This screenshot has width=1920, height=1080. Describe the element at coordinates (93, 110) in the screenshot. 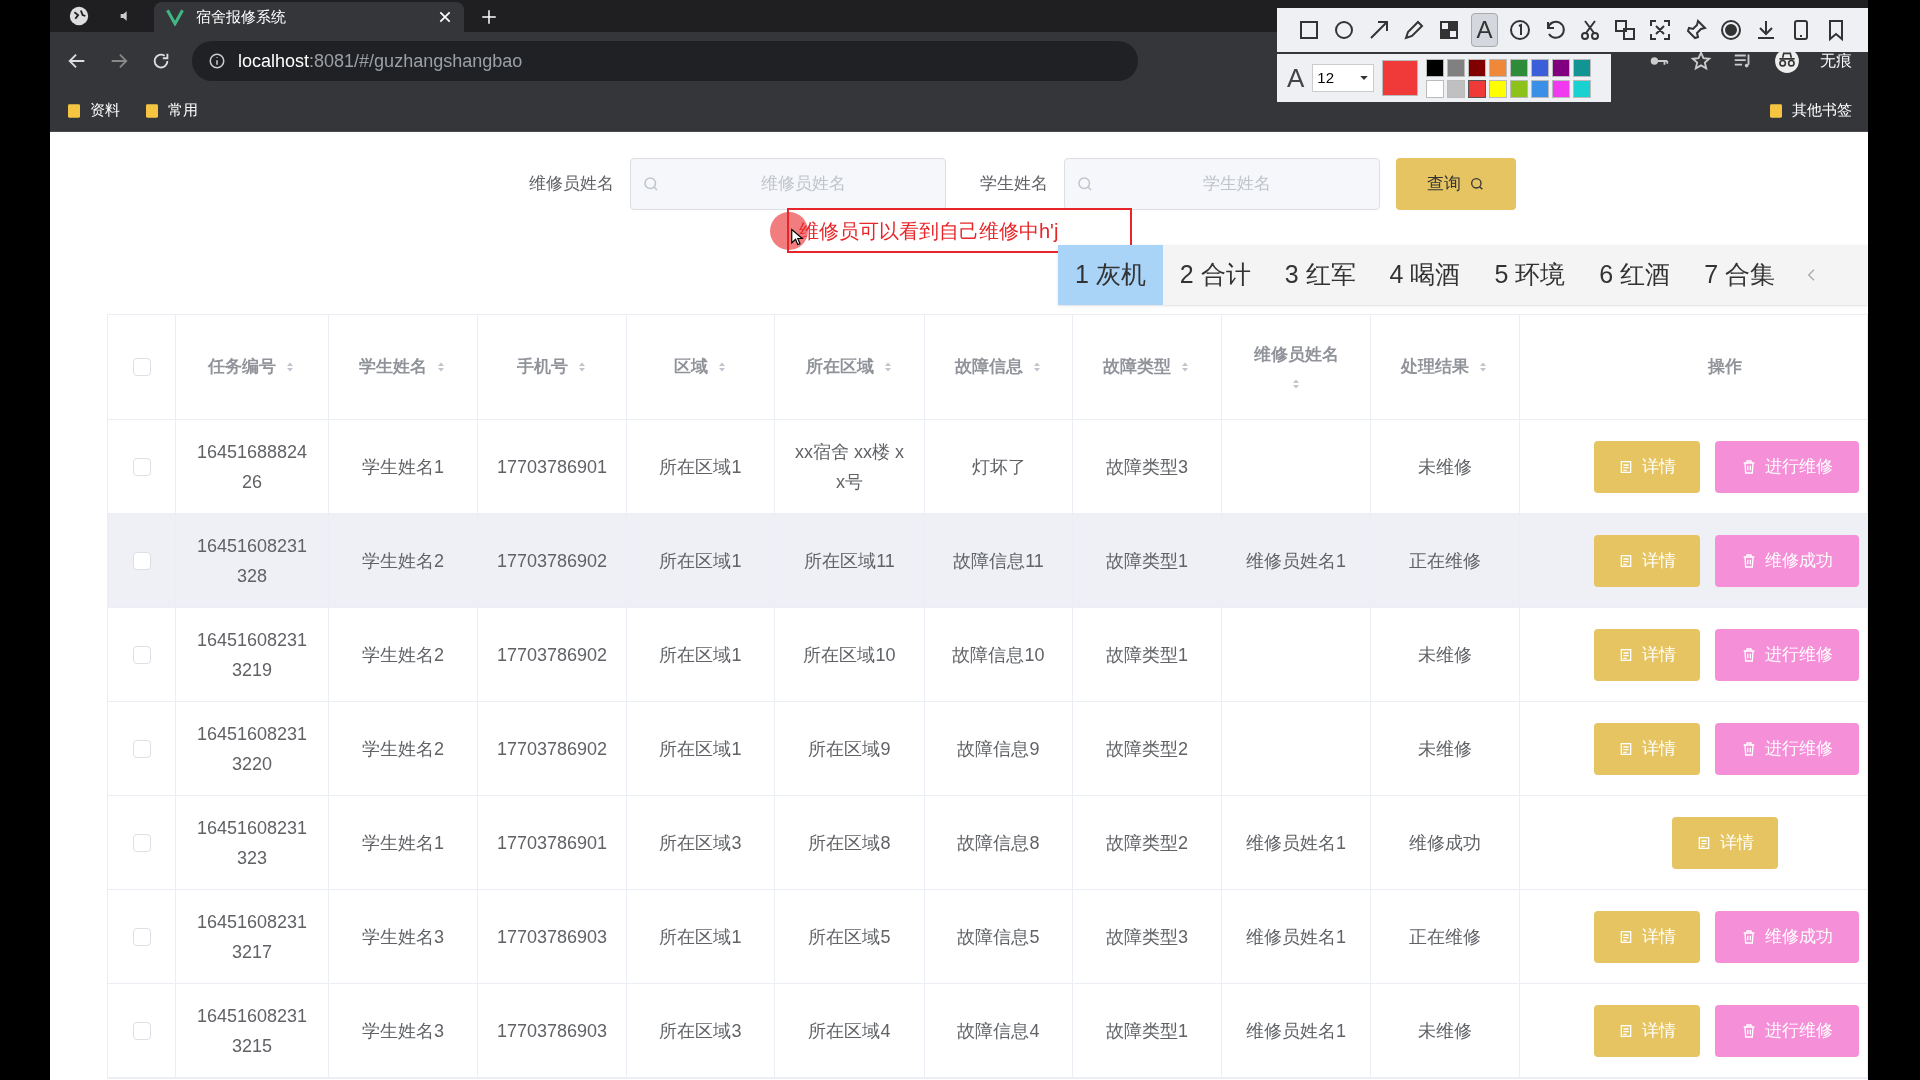

I see `bookmark-link: 资料` at that location.